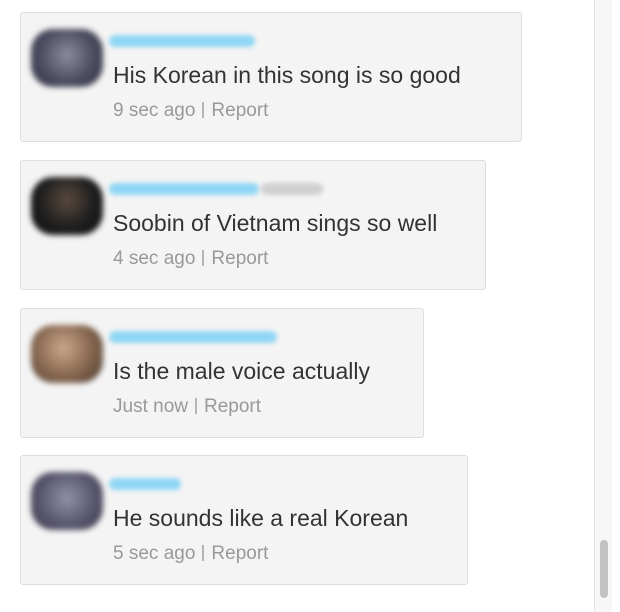 Image resolution: width=620 pixels, height=612 pixels. What do you see at coordinates (154, 110) in the screenshot?
I see `comment-timestamp: 9 sec ago` at bounding box center [154, 110].